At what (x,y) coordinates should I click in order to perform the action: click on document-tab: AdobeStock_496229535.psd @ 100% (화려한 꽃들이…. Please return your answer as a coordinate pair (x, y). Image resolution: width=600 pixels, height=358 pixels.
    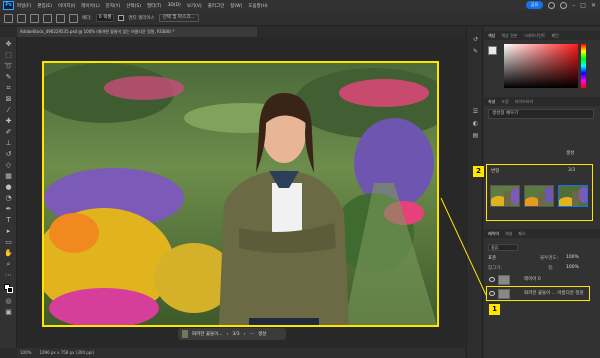
    Looking at the image, I should click on (137, 32).